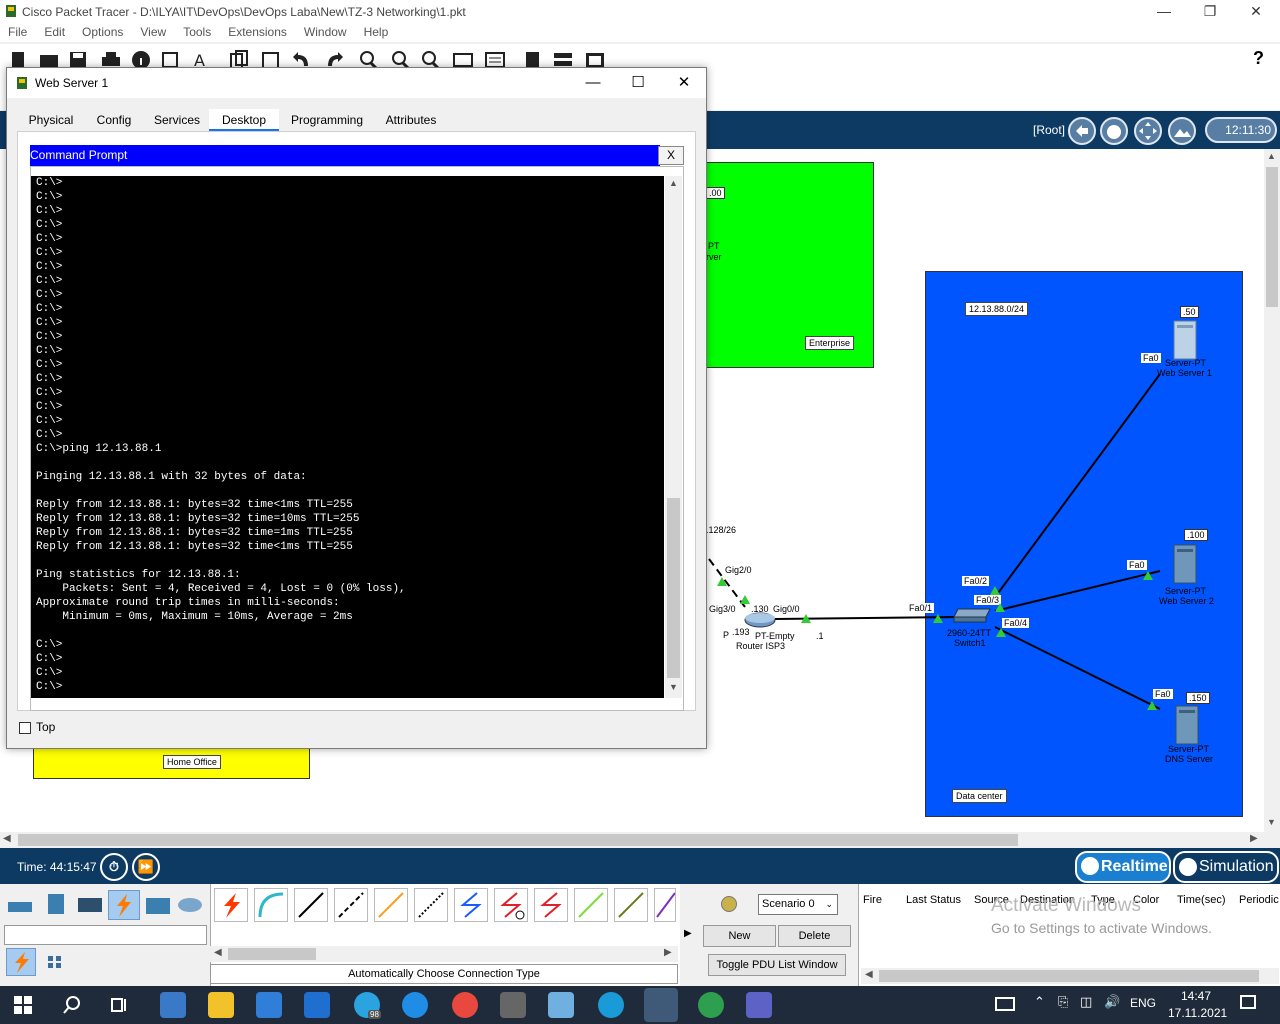 The image size is (1280, 1024). What do you see at coordinates (326, 31) in the screenshot?
I see `menu-window: Window` at bounding box center [326, 31].